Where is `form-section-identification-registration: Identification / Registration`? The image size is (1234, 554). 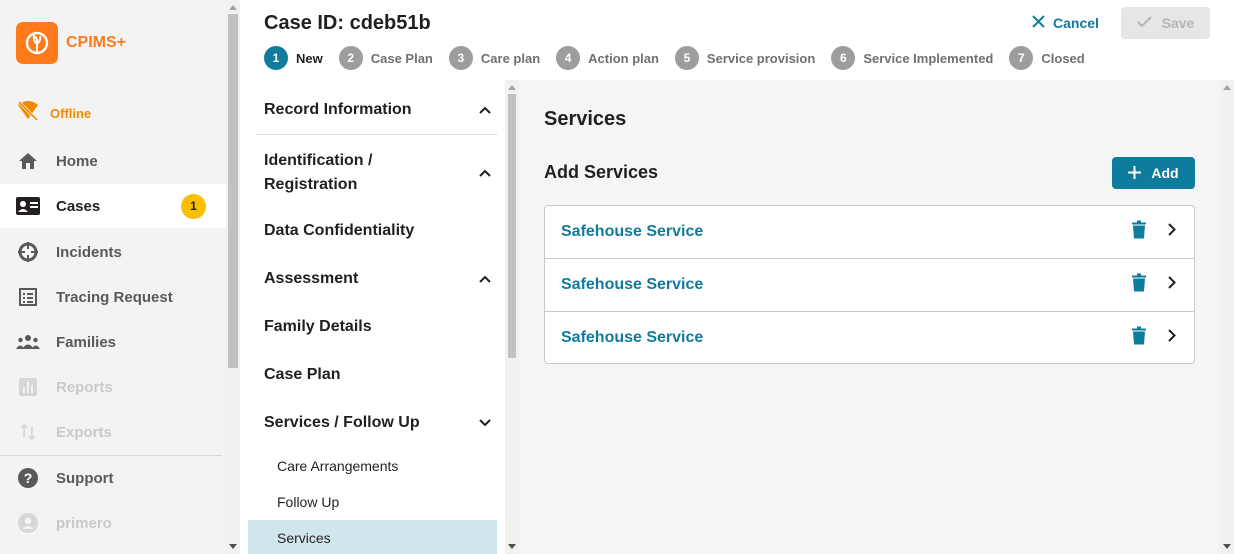 form-section-identification-registration: Identification / Registration is located at coordinates (380, 173).